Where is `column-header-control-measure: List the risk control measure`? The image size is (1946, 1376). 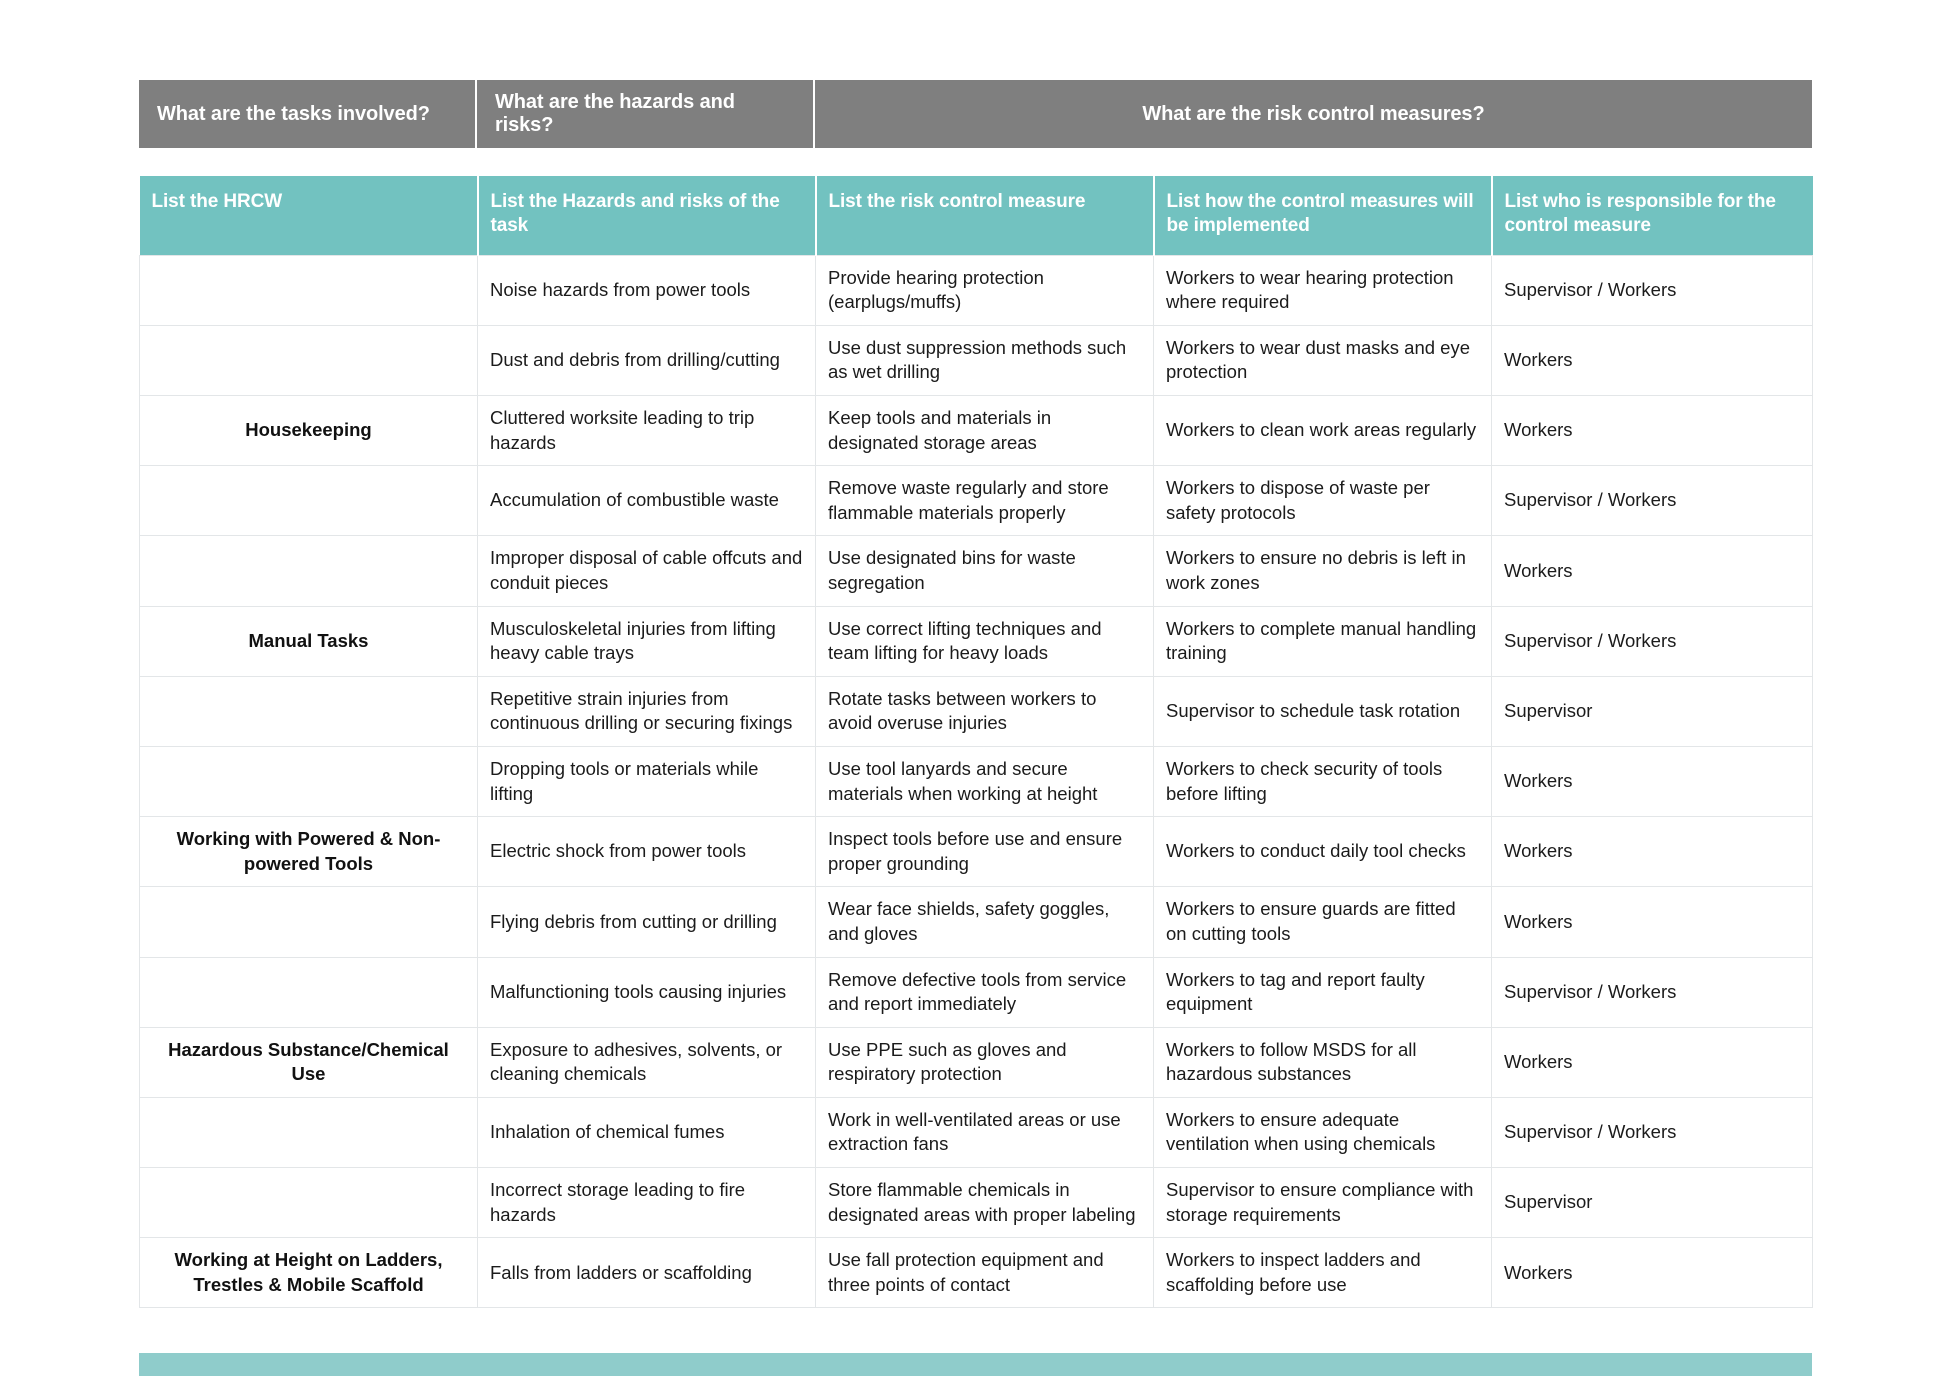 column-header-control-measure: List the risk control measure is located at coordinates (985, 216).